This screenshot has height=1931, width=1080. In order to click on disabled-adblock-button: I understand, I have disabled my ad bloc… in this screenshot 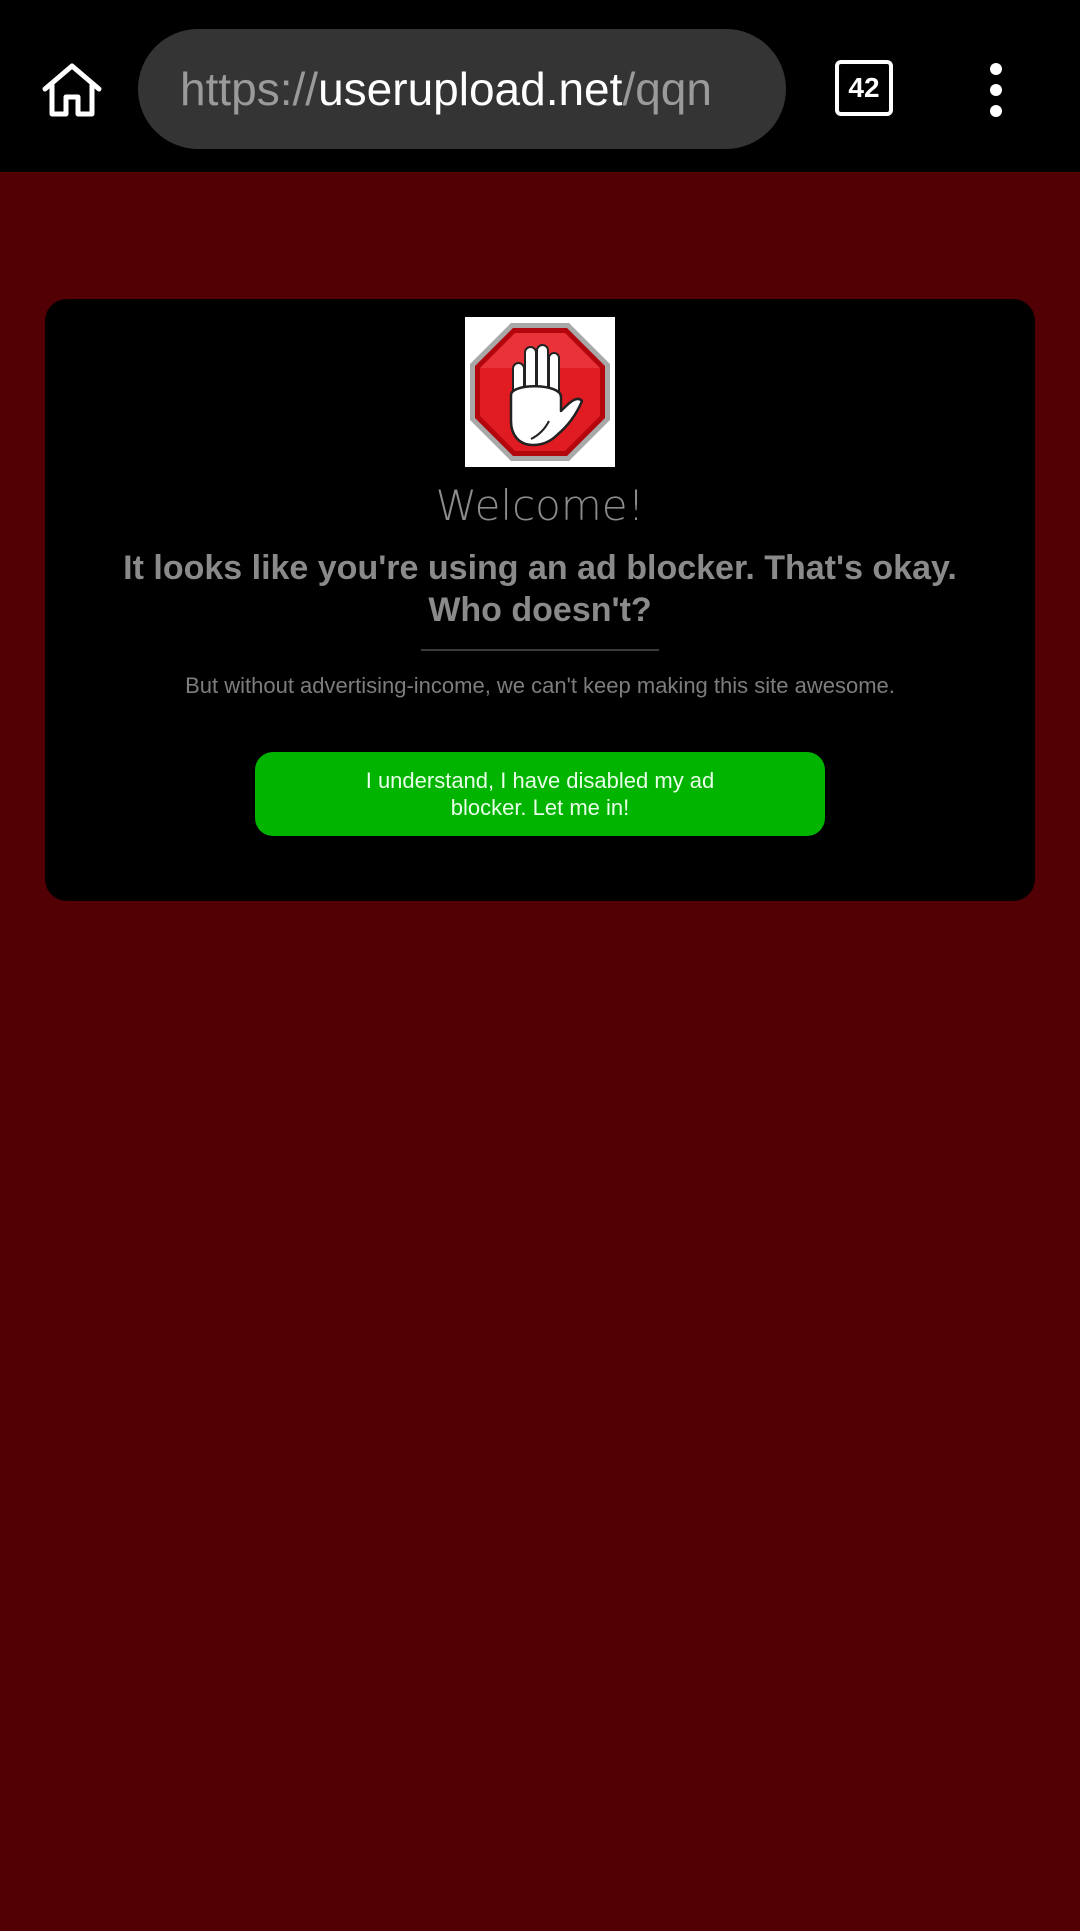, I will do `click(540, 794)`.